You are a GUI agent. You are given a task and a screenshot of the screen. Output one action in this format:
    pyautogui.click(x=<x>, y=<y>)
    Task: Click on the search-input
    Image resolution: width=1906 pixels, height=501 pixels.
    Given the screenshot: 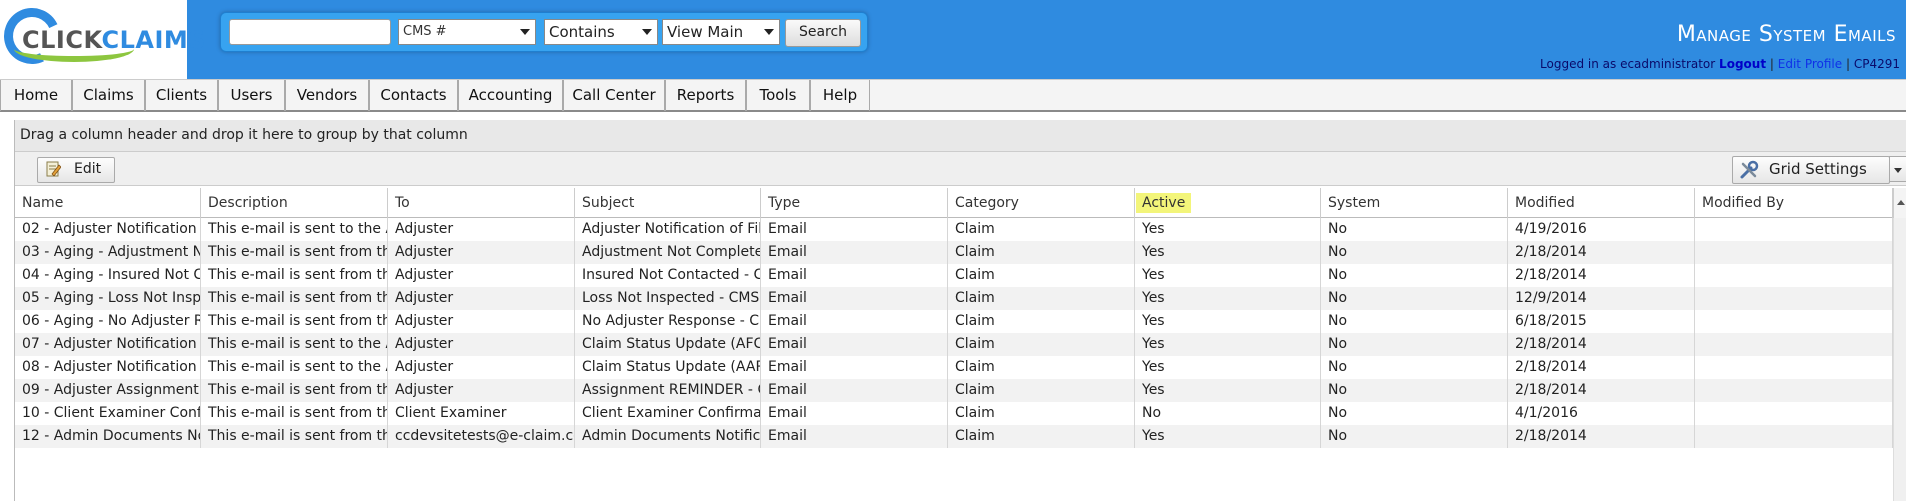 What is the action you would take?
    pyautogui.click(x=310, y=32)
    